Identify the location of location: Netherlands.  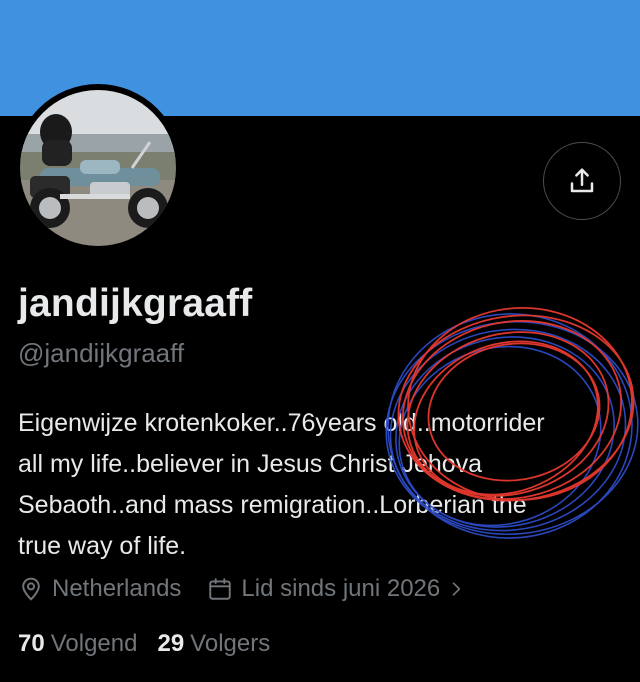
(99, 589).